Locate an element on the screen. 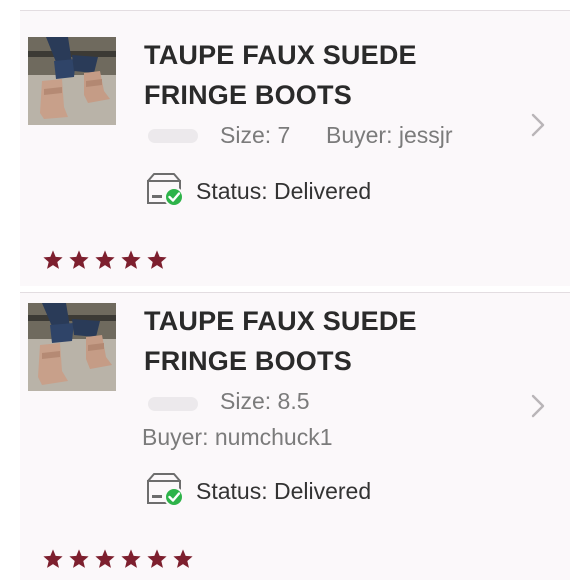  size-label: Size: 7 is located at coordinates (255, 135).